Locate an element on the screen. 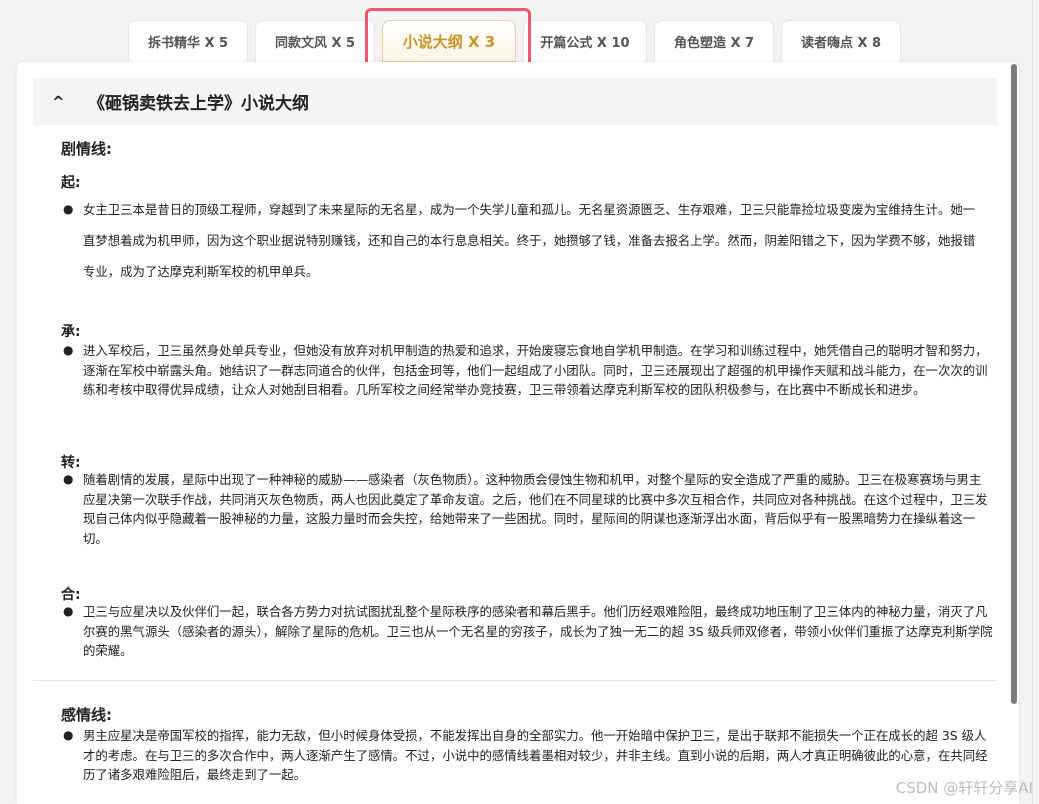  section-divider is located at coordinates (515, 680).